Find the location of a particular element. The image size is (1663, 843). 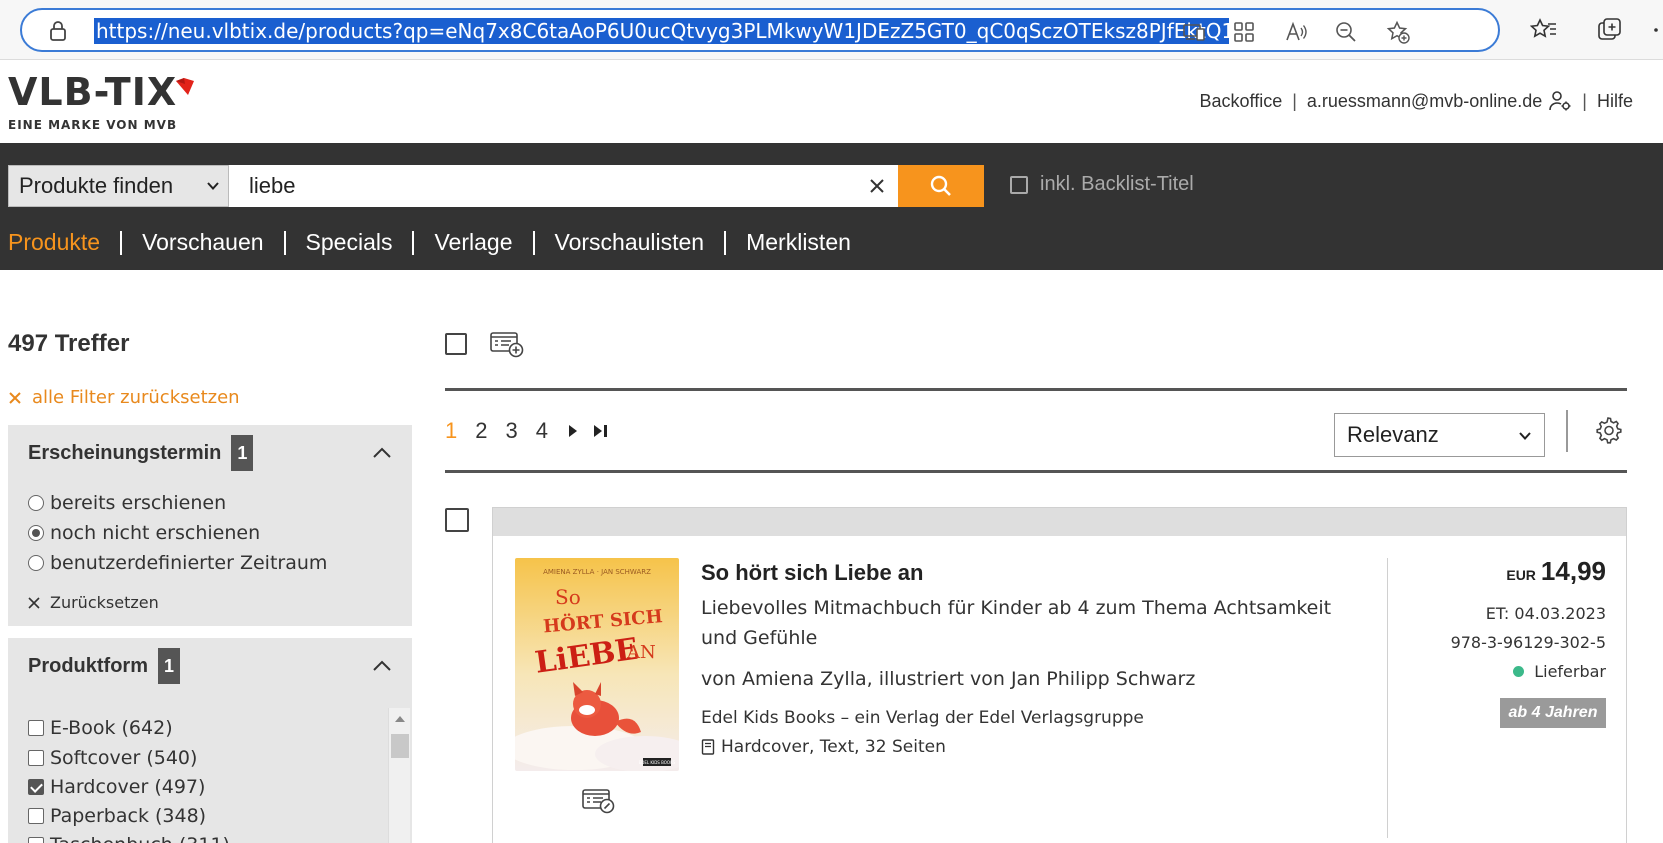

lock-icon is located at coordinates (58, 31).